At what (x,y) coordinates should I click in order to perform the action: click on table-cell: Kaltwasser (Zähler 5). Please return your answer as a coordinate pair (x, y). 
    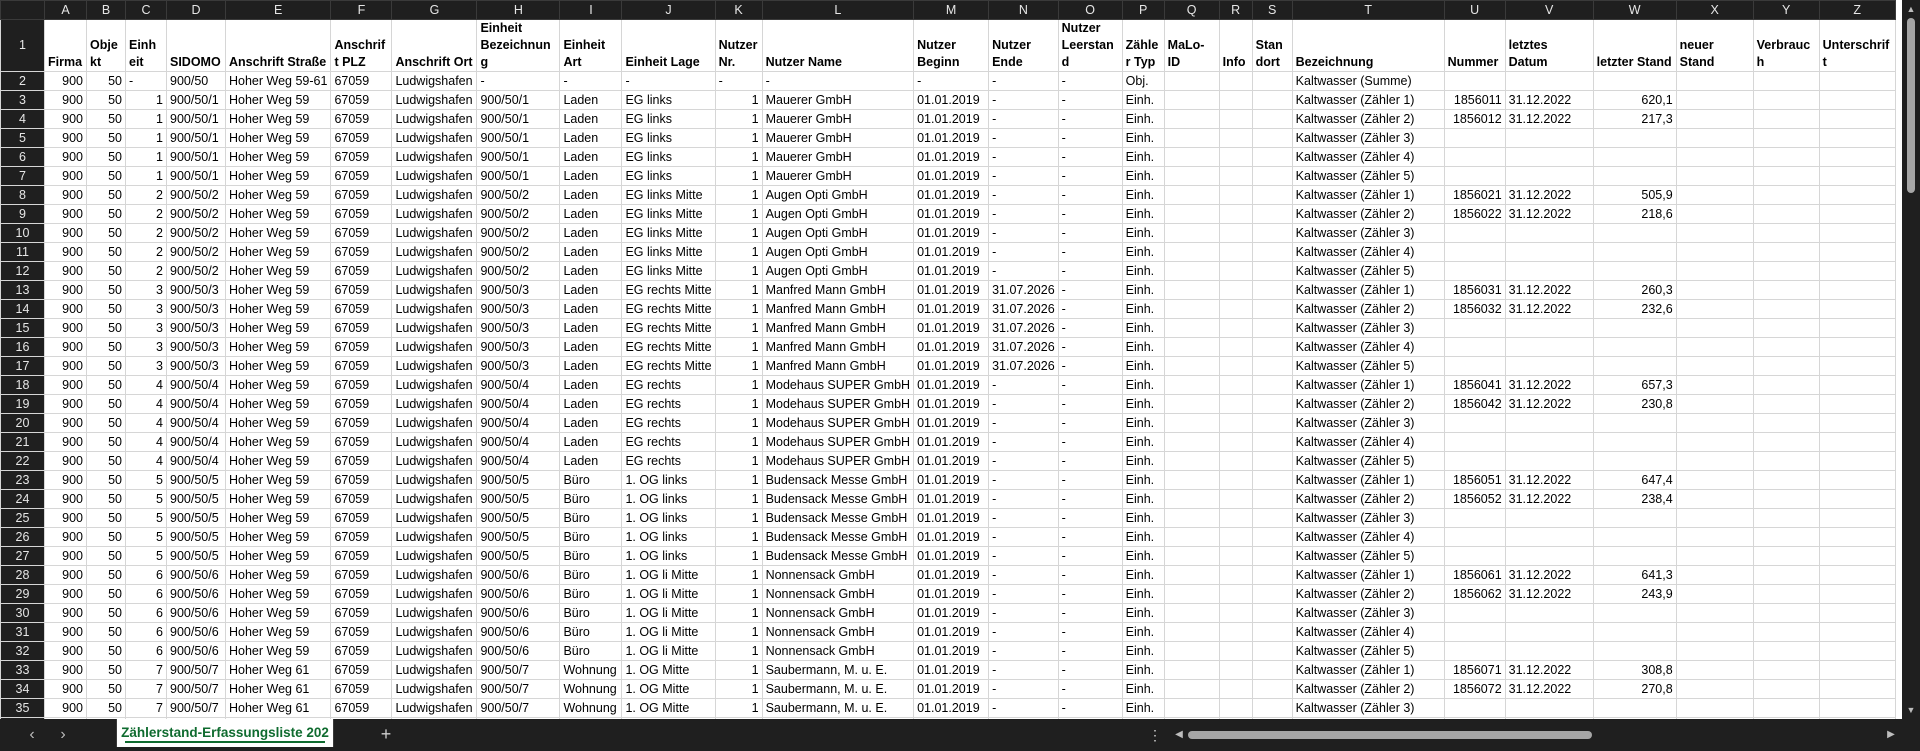
    Looking at the image, I should click on (1368, 176).